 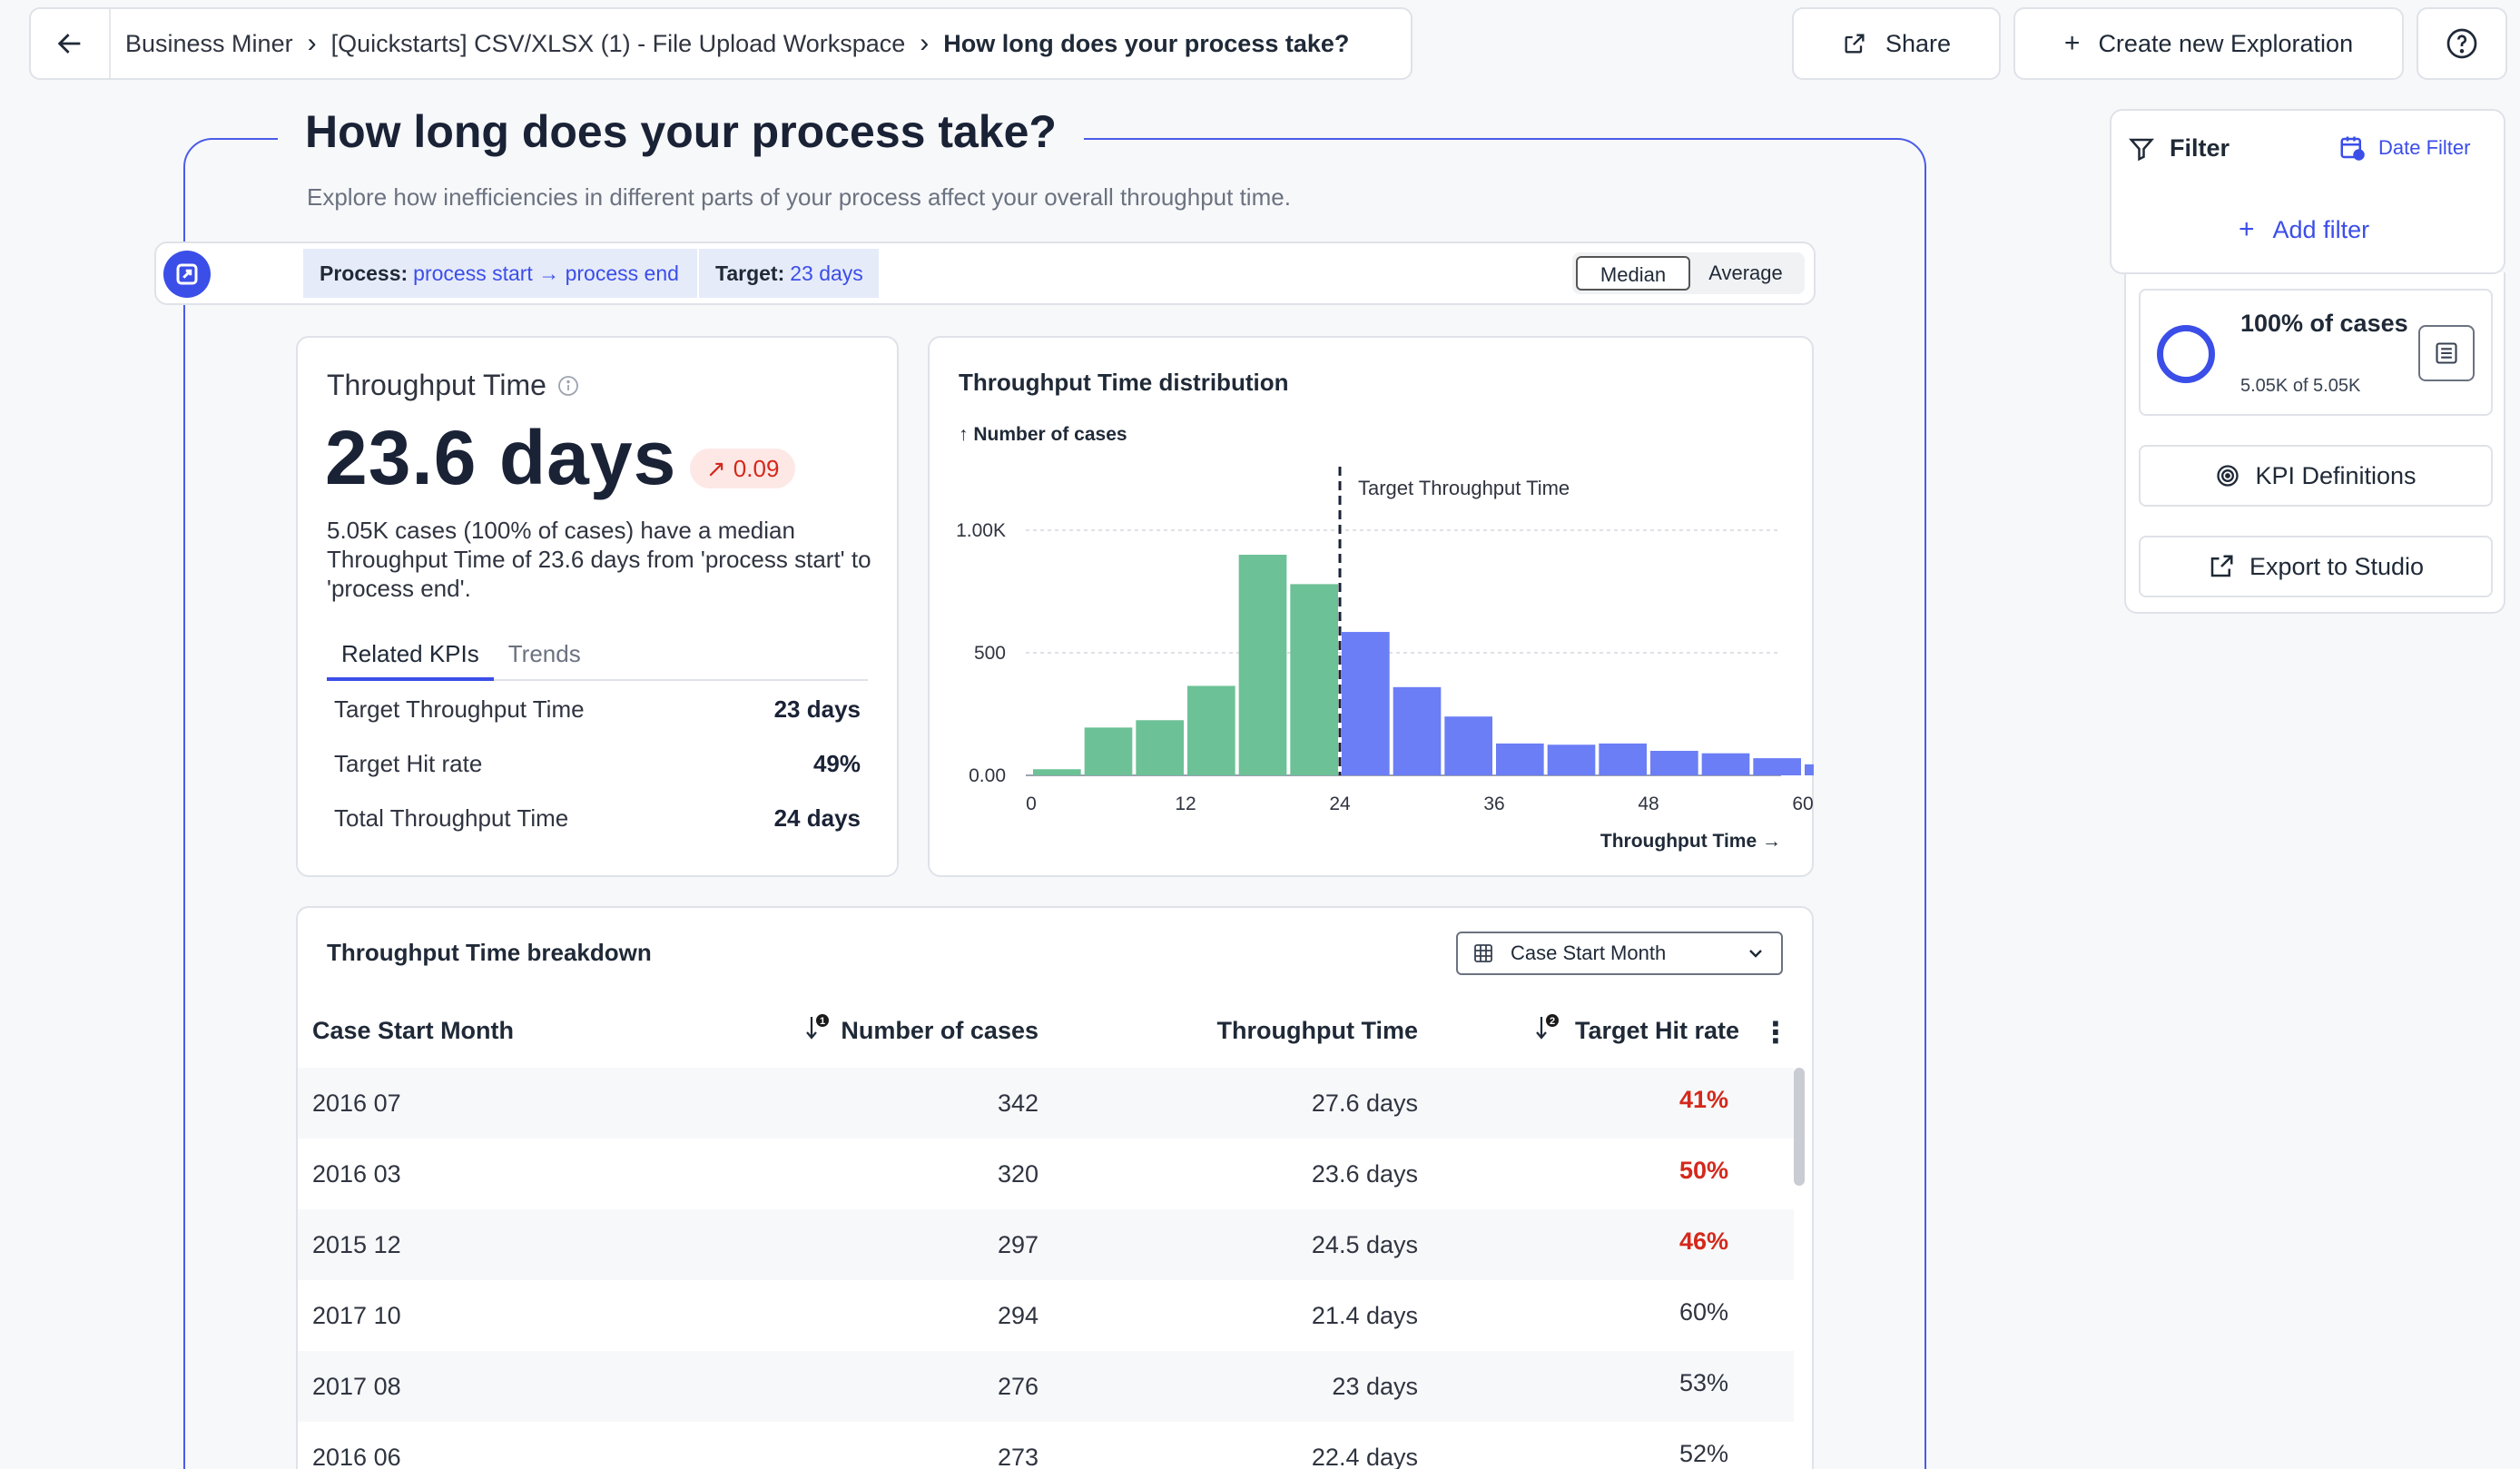 I want to click on cell-cases: 342, so click(x=1018, y=1103).